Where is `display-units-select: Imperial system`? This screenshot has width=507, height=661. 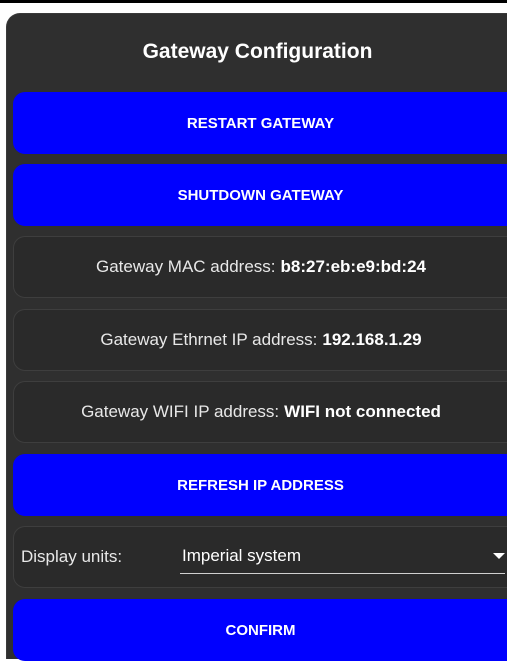 display-units-select: Imperial system is located at coordinates (342, 556).